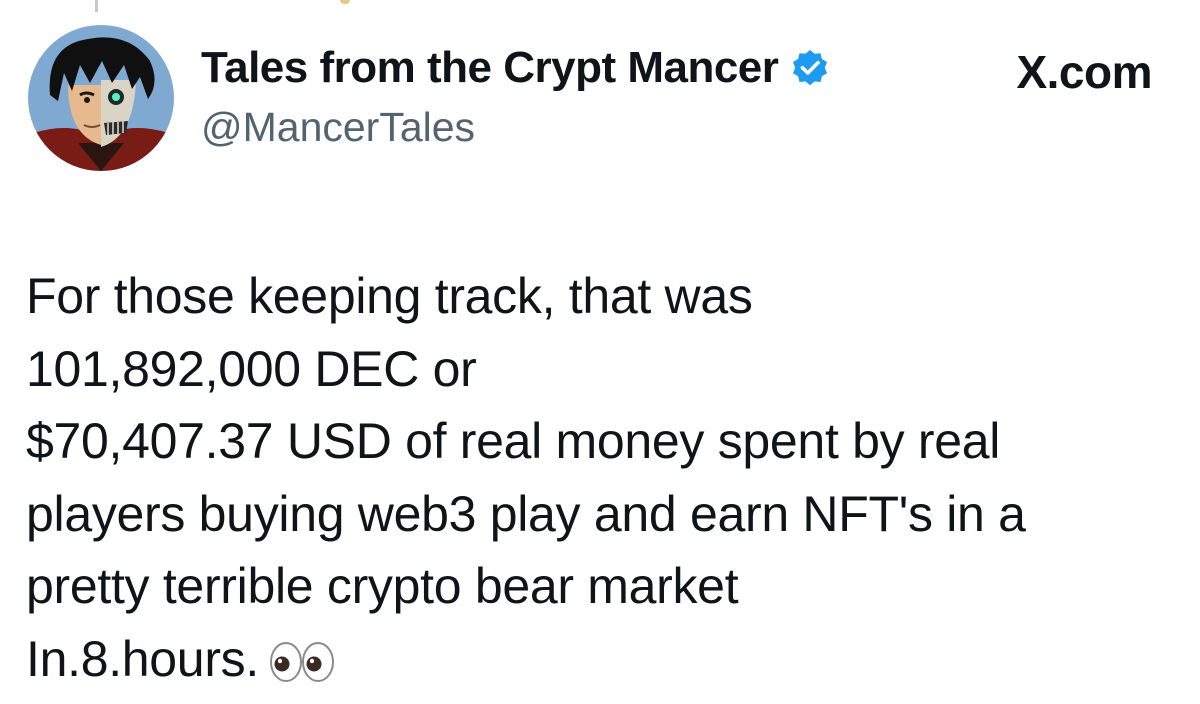  Describe the element at coordinates (389, 296) in the screenshot. I see `tweet-line-1: For those keeping track, that was` at that location.